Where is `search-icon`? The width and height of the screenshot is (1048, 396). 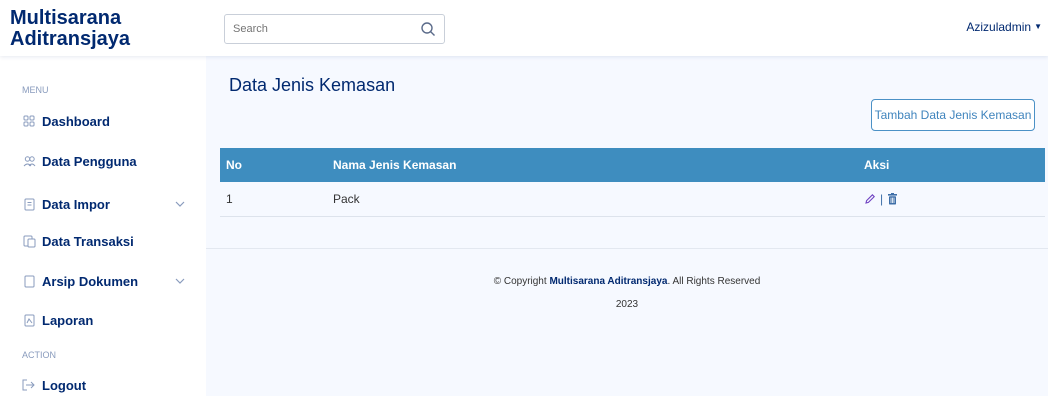 search-icon is located at coordinates (428, 29).